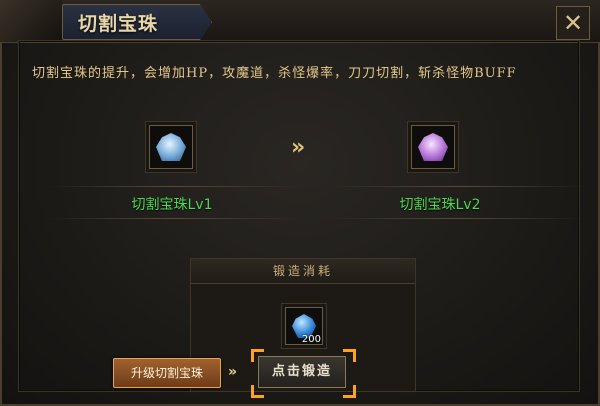 This screenshot has width=600, height=406. I want to click on dialog-title: 切割宝珠, so click(118, 24).